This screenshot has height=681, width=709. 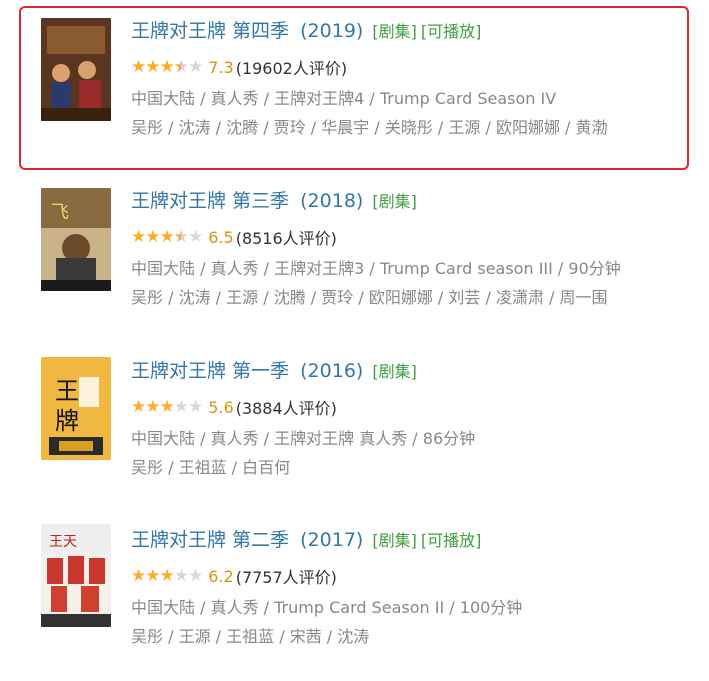 What do you see at coordinates (286, 238) in the screenshot?
I see `rating-count: (8516人评价)` at bounding box center [286, 238].